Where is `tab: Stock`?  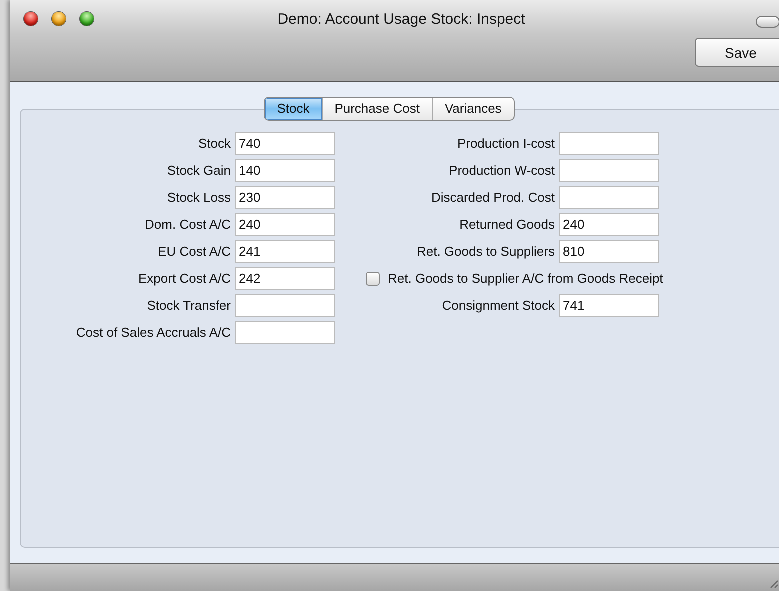
tab: Stock is located at coordinates (294, 109).